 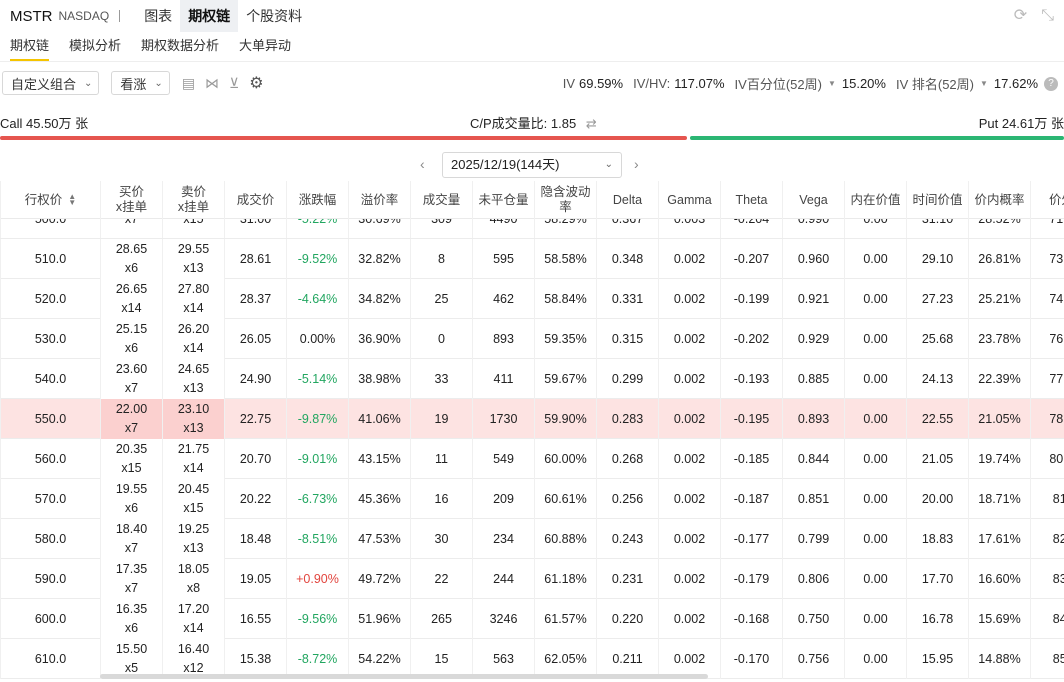 I want to click on subtab-simulation: 模拟分析, so click(x=95, y=47).